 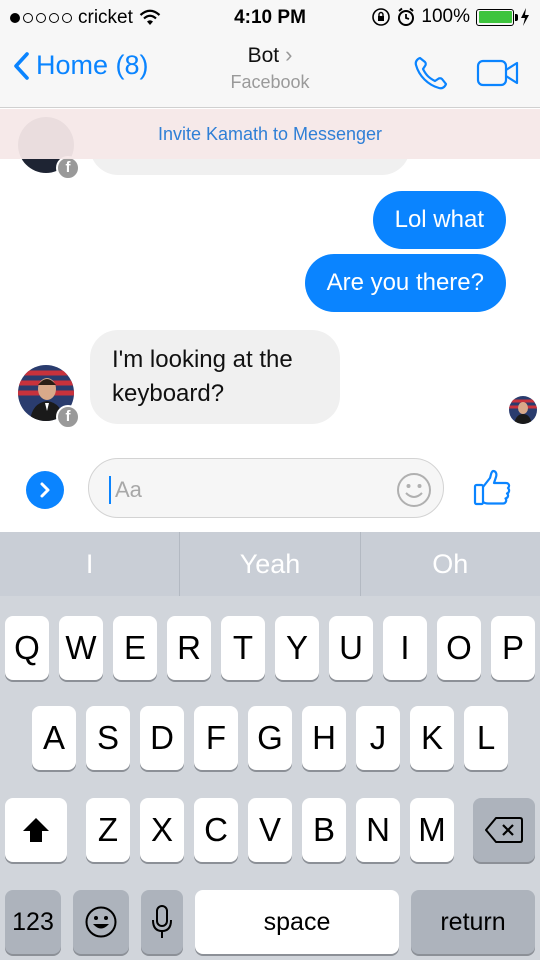 What do you see at coordinates (128, 489) in the screenshot?
I see `message-input-placeholder: Aa` at bounding box center [128, 489].